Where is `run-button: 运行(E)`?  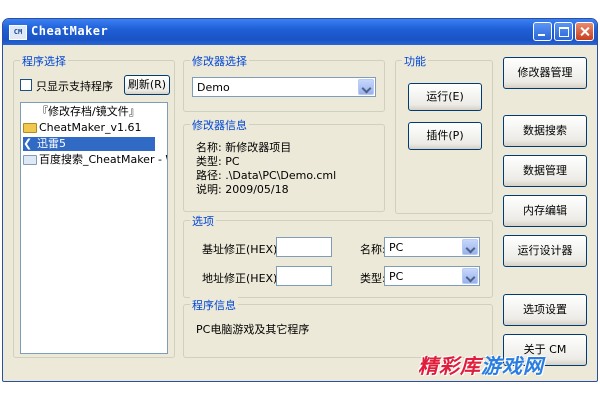
run-button: 运行(E) is located at coordinates (445, 97).